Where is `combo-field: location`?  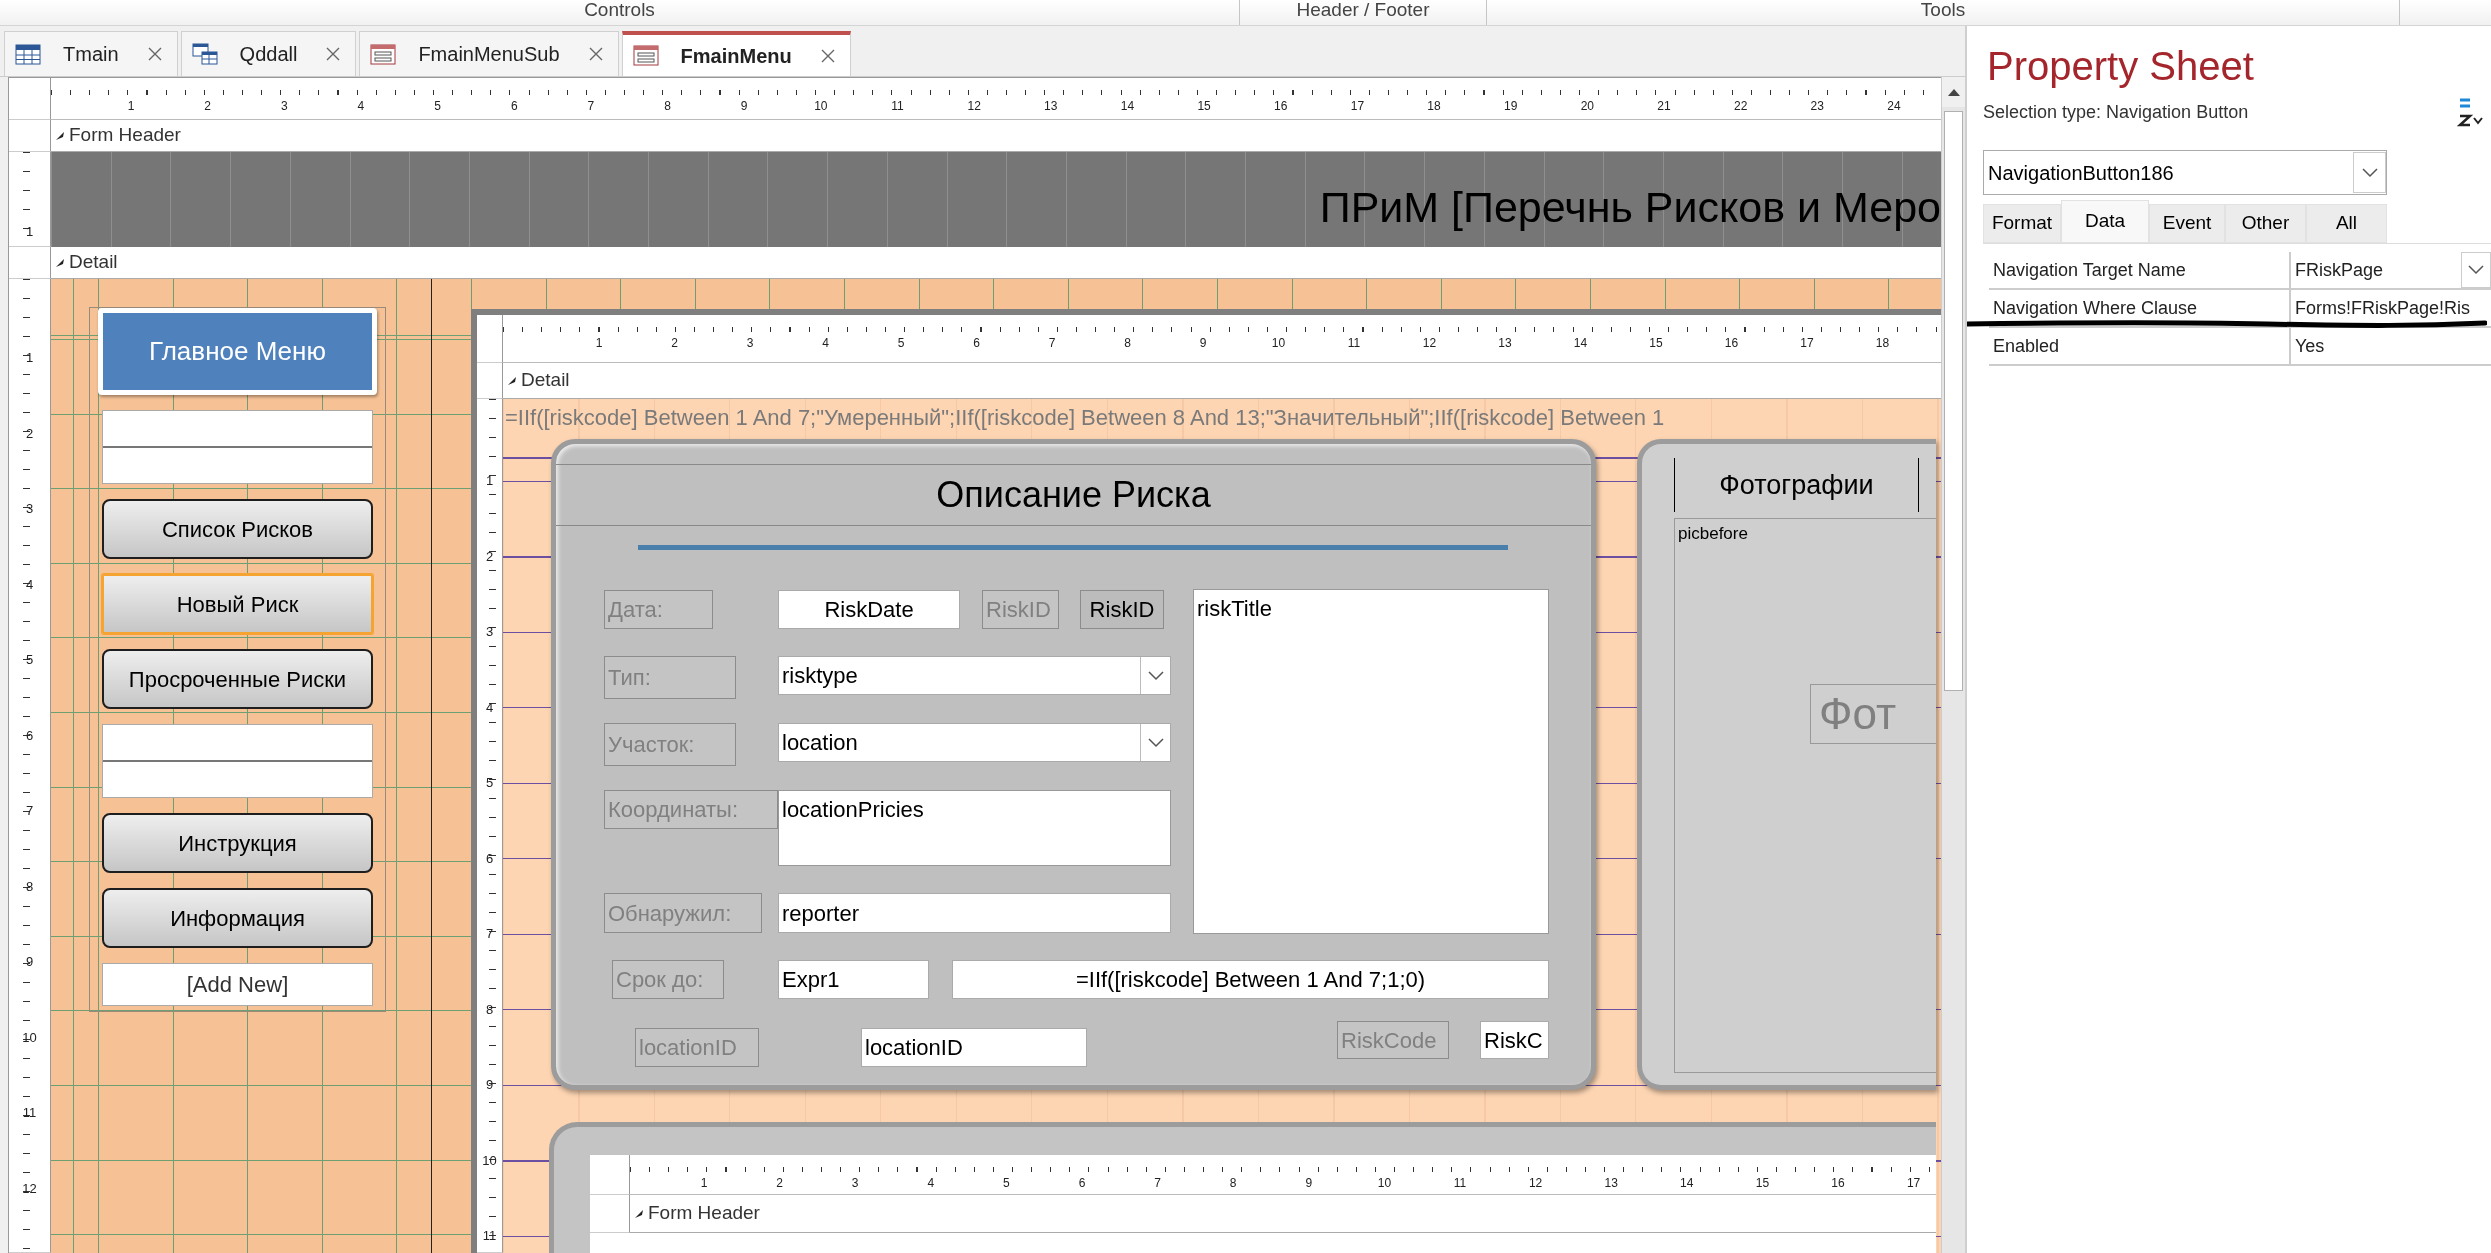 combo-field: location is located at coordinates (974, 742).